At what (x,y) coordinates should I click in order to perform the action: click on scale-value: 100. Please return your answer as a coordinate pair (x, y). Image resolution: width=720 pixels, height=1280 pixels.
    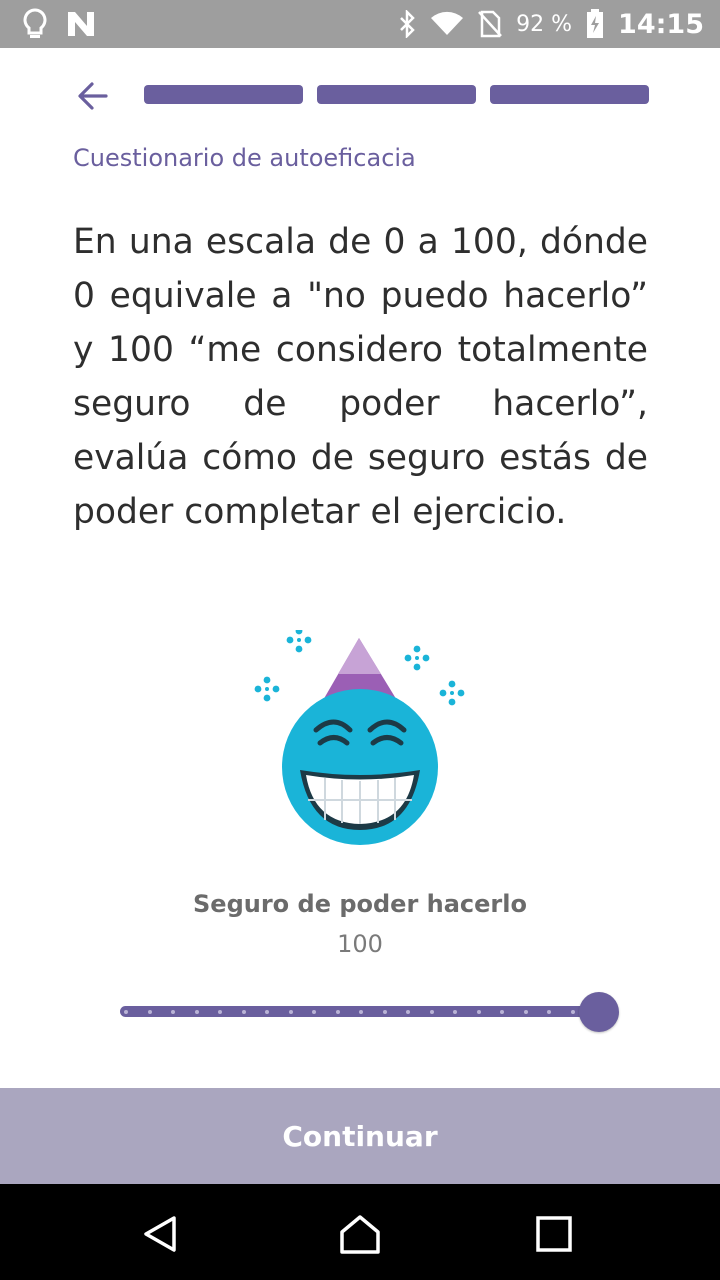
    Looking at the image, I should click on (360, 944).